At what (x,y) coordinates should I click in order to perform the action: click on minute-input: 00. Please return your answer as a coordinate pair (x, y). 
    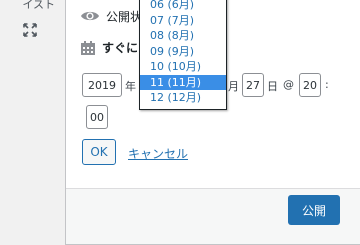
    Looking at the image, I should click on (97, 117).